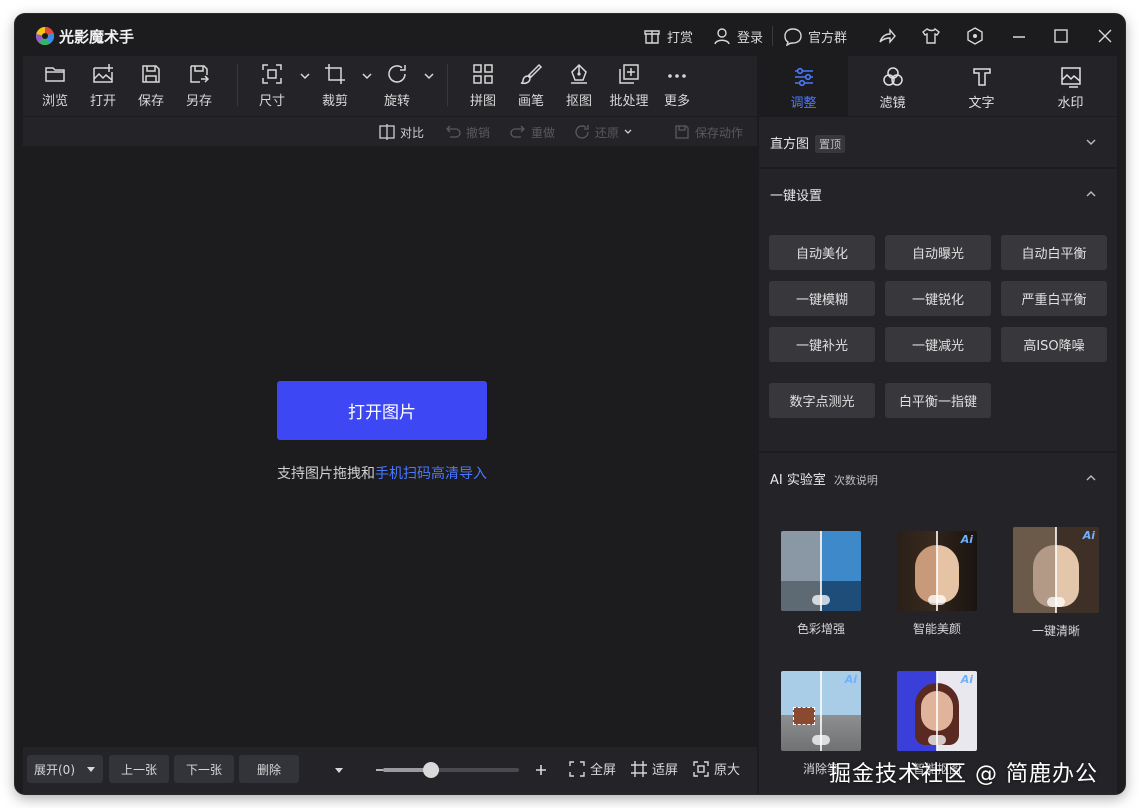 This screenshot has height=808, width=1139. What do you see at coordinates (938, 194) in the screenshot?
I see `one-click-section-header: 一键设置` at bounding box center [938, 194].